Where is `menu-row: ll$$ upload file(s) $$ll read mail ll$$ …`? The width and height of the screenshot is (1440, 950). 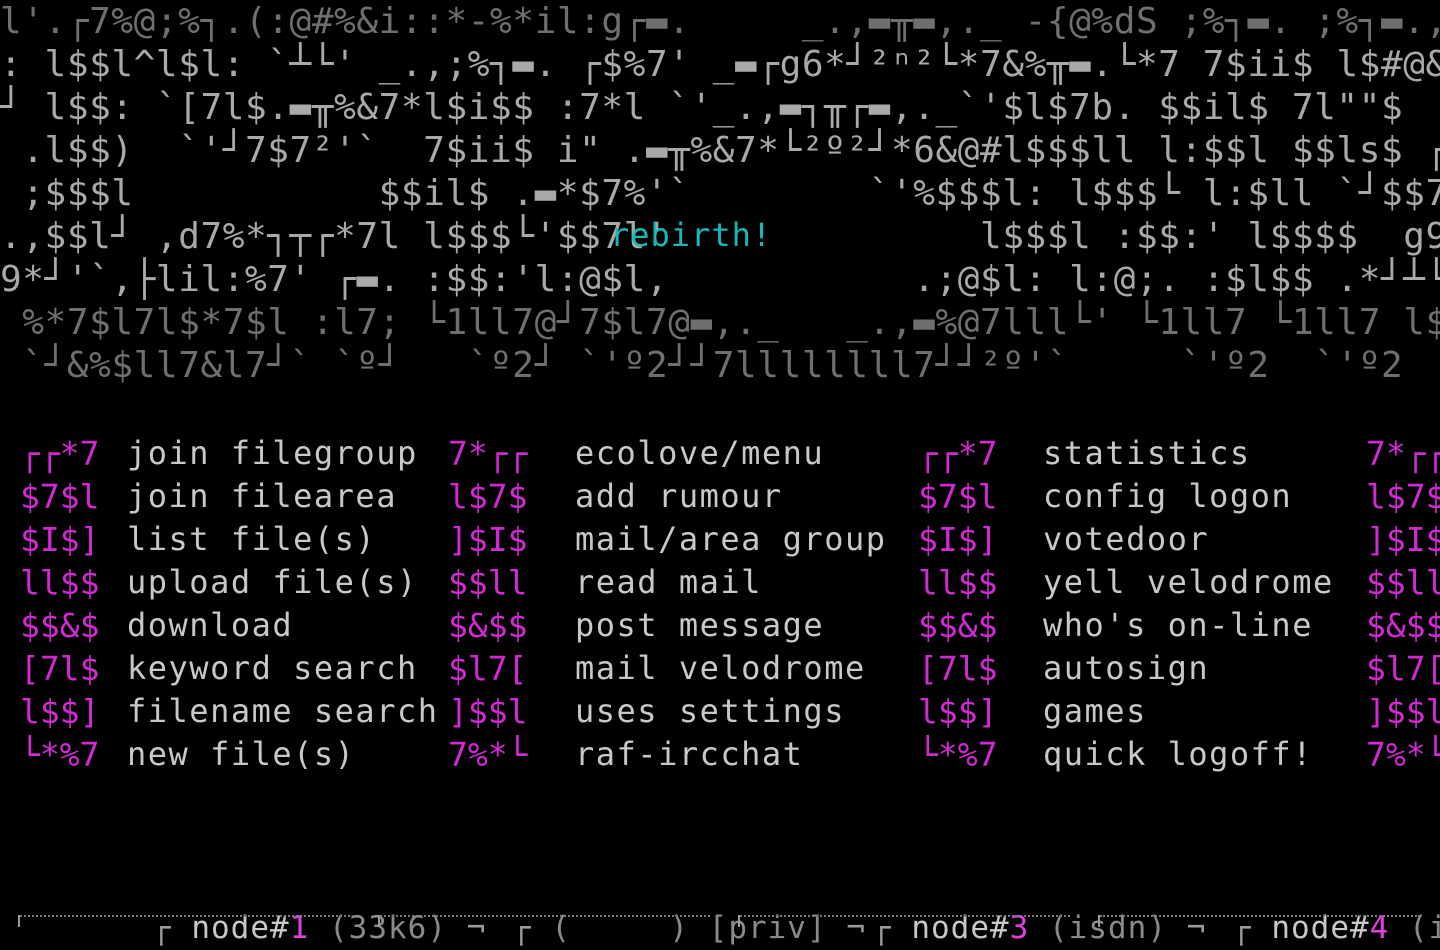
menu-row: ll$$ upload file(s) $$ll read mail ll$$ … is located at coordinates (720, 582).